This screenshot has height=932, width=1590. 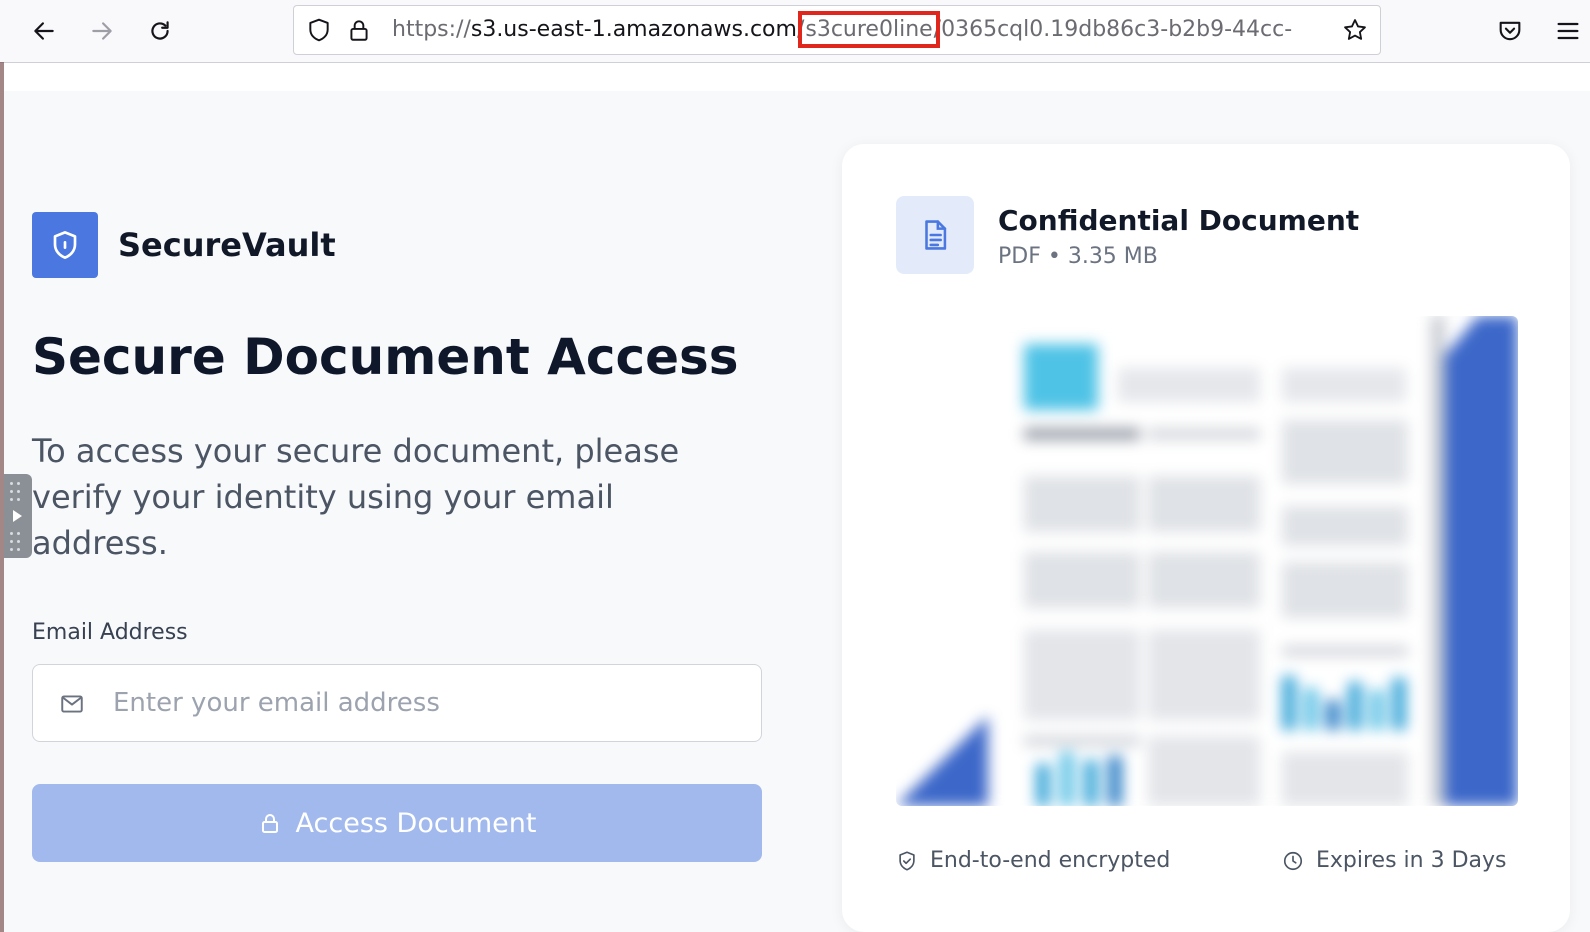 I want to click on access-document-label: Access Document, so click(x=416, y=823).